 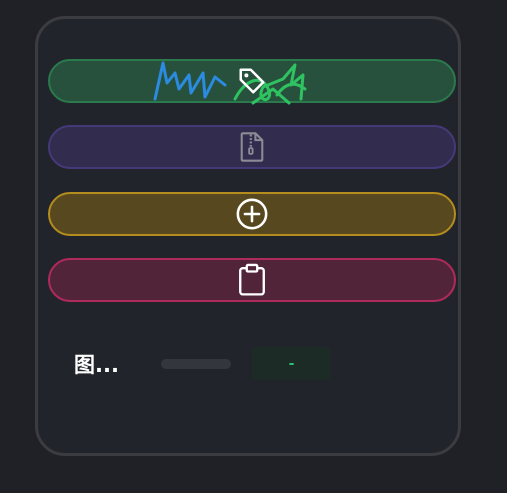 I want to click on setting-value: -, so click(x=291, y=363).